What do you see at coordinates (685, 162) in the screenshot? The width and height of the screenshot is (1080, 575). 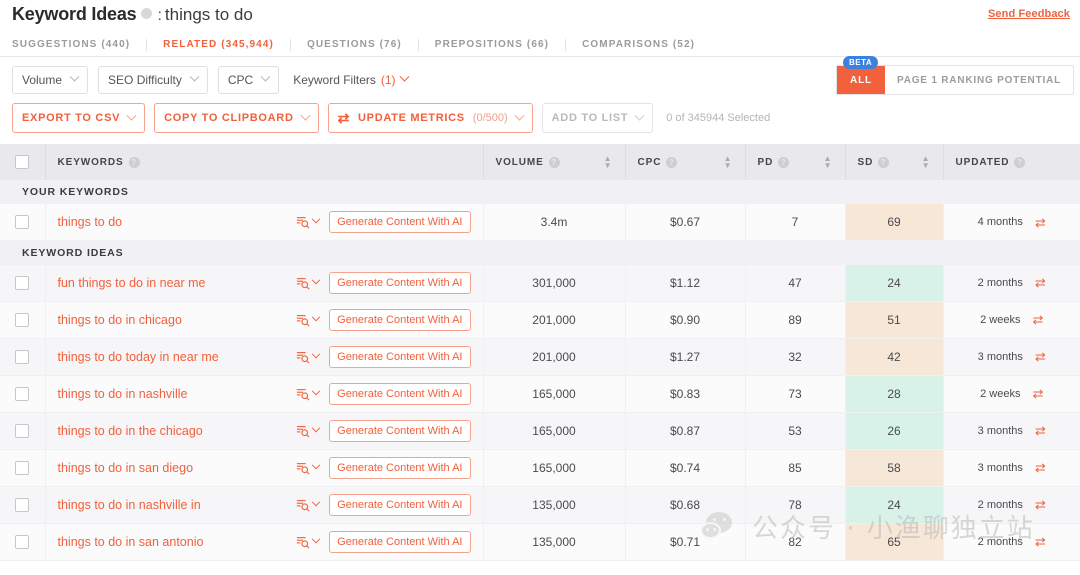 I see `column-cpc: CPC ? ▲ ▼` at bounding box center [685, 162].